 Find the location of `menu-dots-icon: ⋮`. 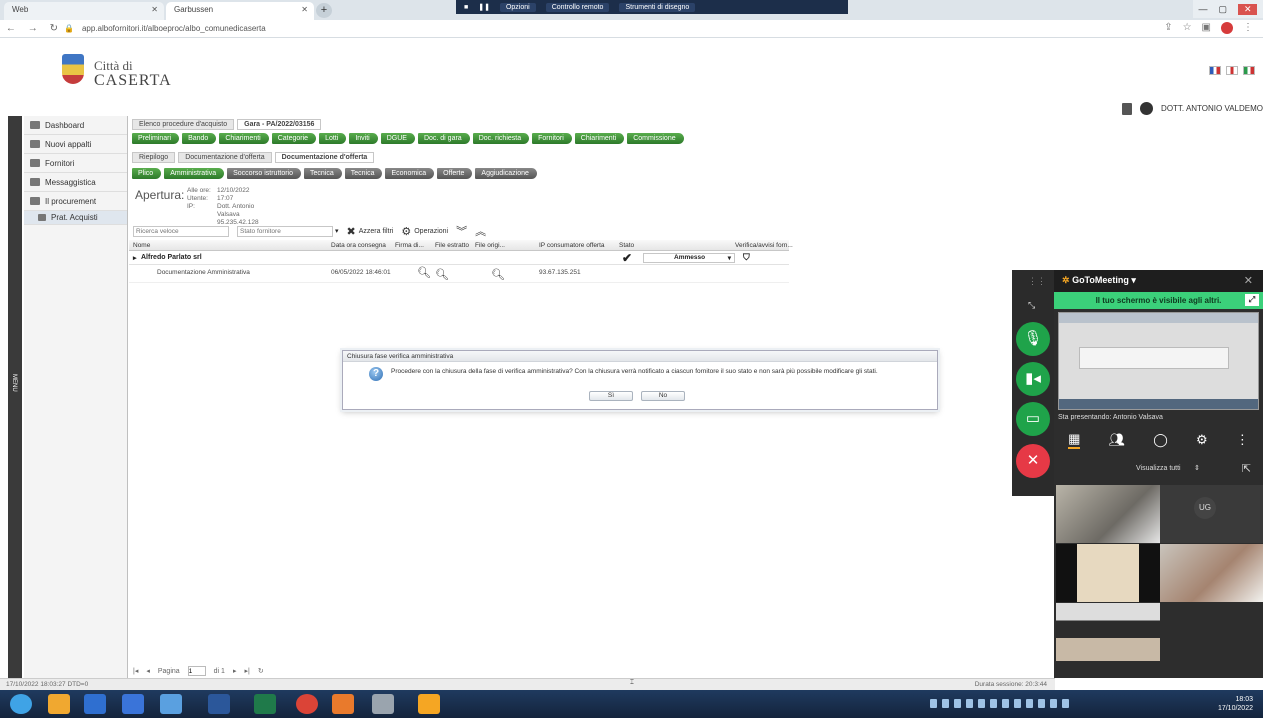

menu-dots-icon: ⋮ is located at coordinates (1248, 28).